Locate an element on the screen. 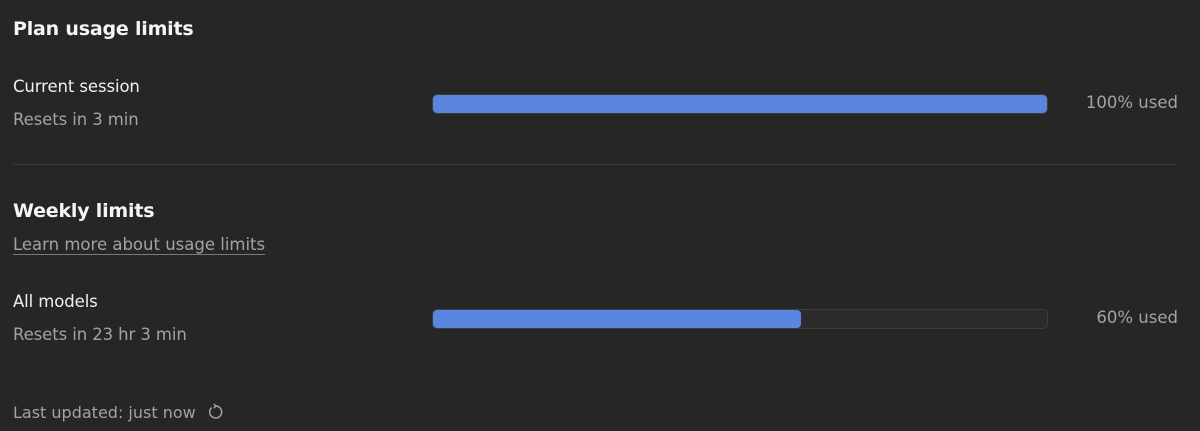 The image size is (1200, 431). current-session-label: Current session is located at coordinates (76, 86).